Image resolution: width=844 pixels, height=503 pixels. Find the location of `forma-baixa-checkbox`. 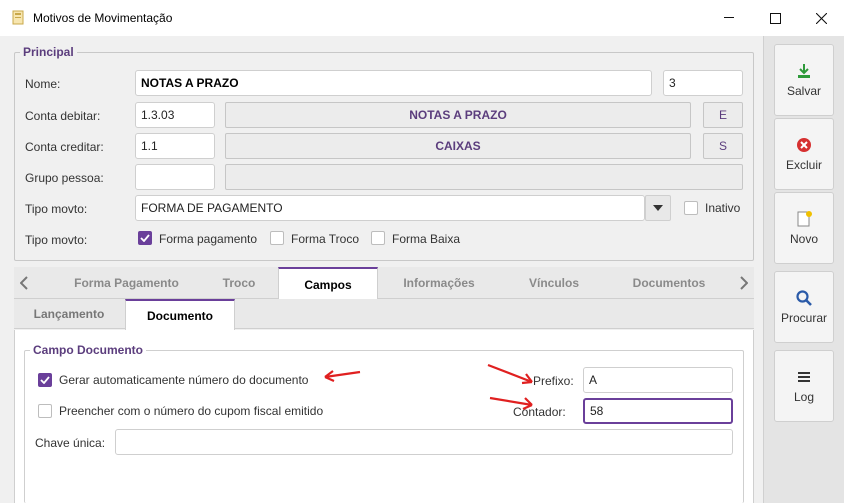

forma-baixa-checkbox is located at coordinates (378, 238).